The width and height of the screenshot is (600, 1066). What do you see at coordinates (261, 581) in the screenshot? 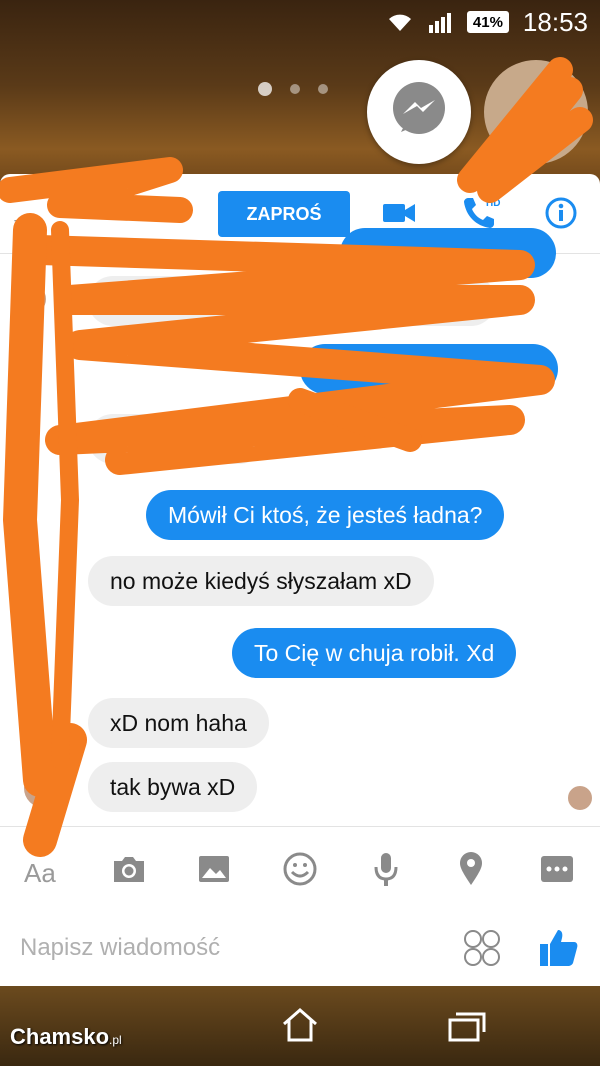
I see `message-bubble-incoming: no może kiedyś słyszałam xD` at bounding box center [261, 581].